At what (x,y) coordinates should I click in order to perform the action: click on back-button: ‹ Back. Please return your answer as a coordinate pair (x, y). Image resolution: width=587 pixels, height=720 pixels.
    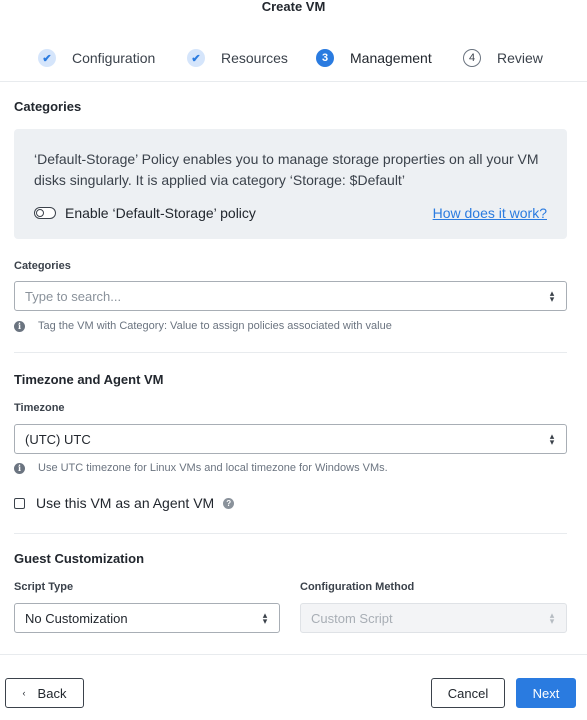
    Looking at the image, I should click on (44, 693).